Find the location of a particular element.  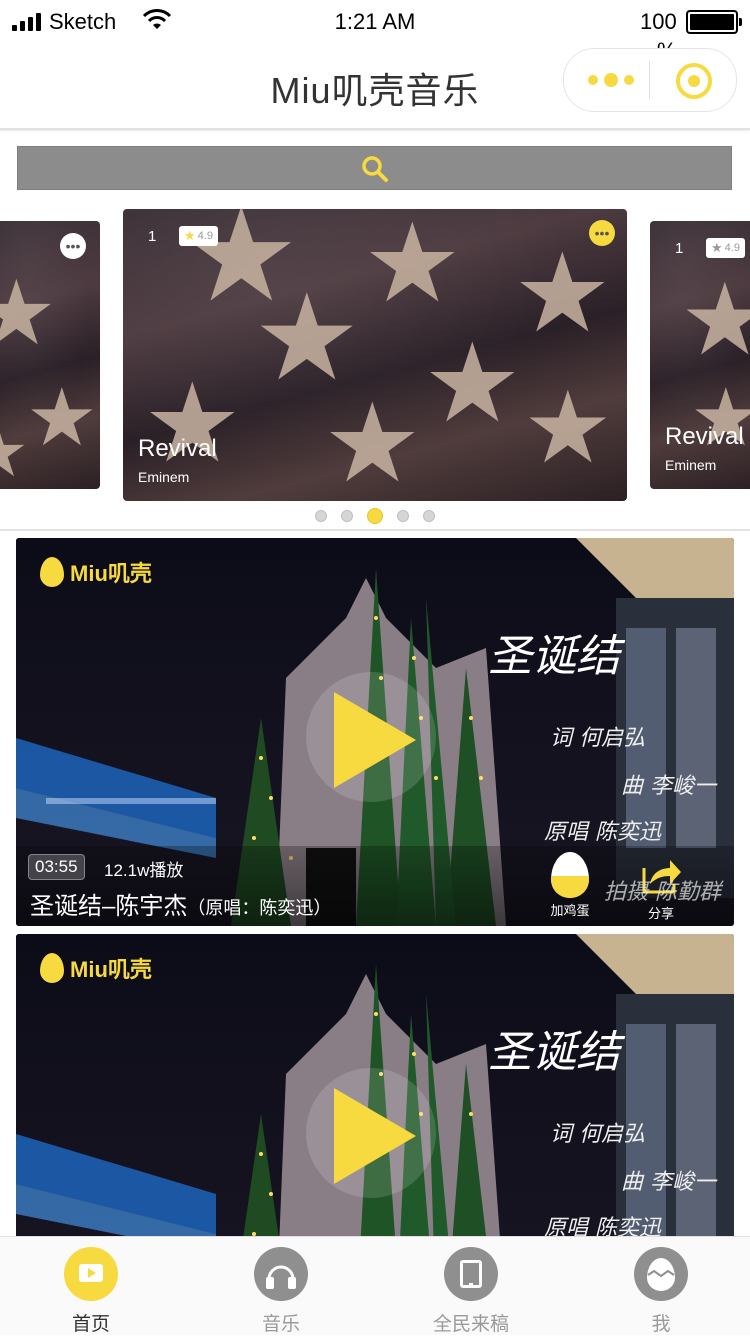

song-title-main: 圣诞结–陈宇杰 is located at coordinates (109, 906).